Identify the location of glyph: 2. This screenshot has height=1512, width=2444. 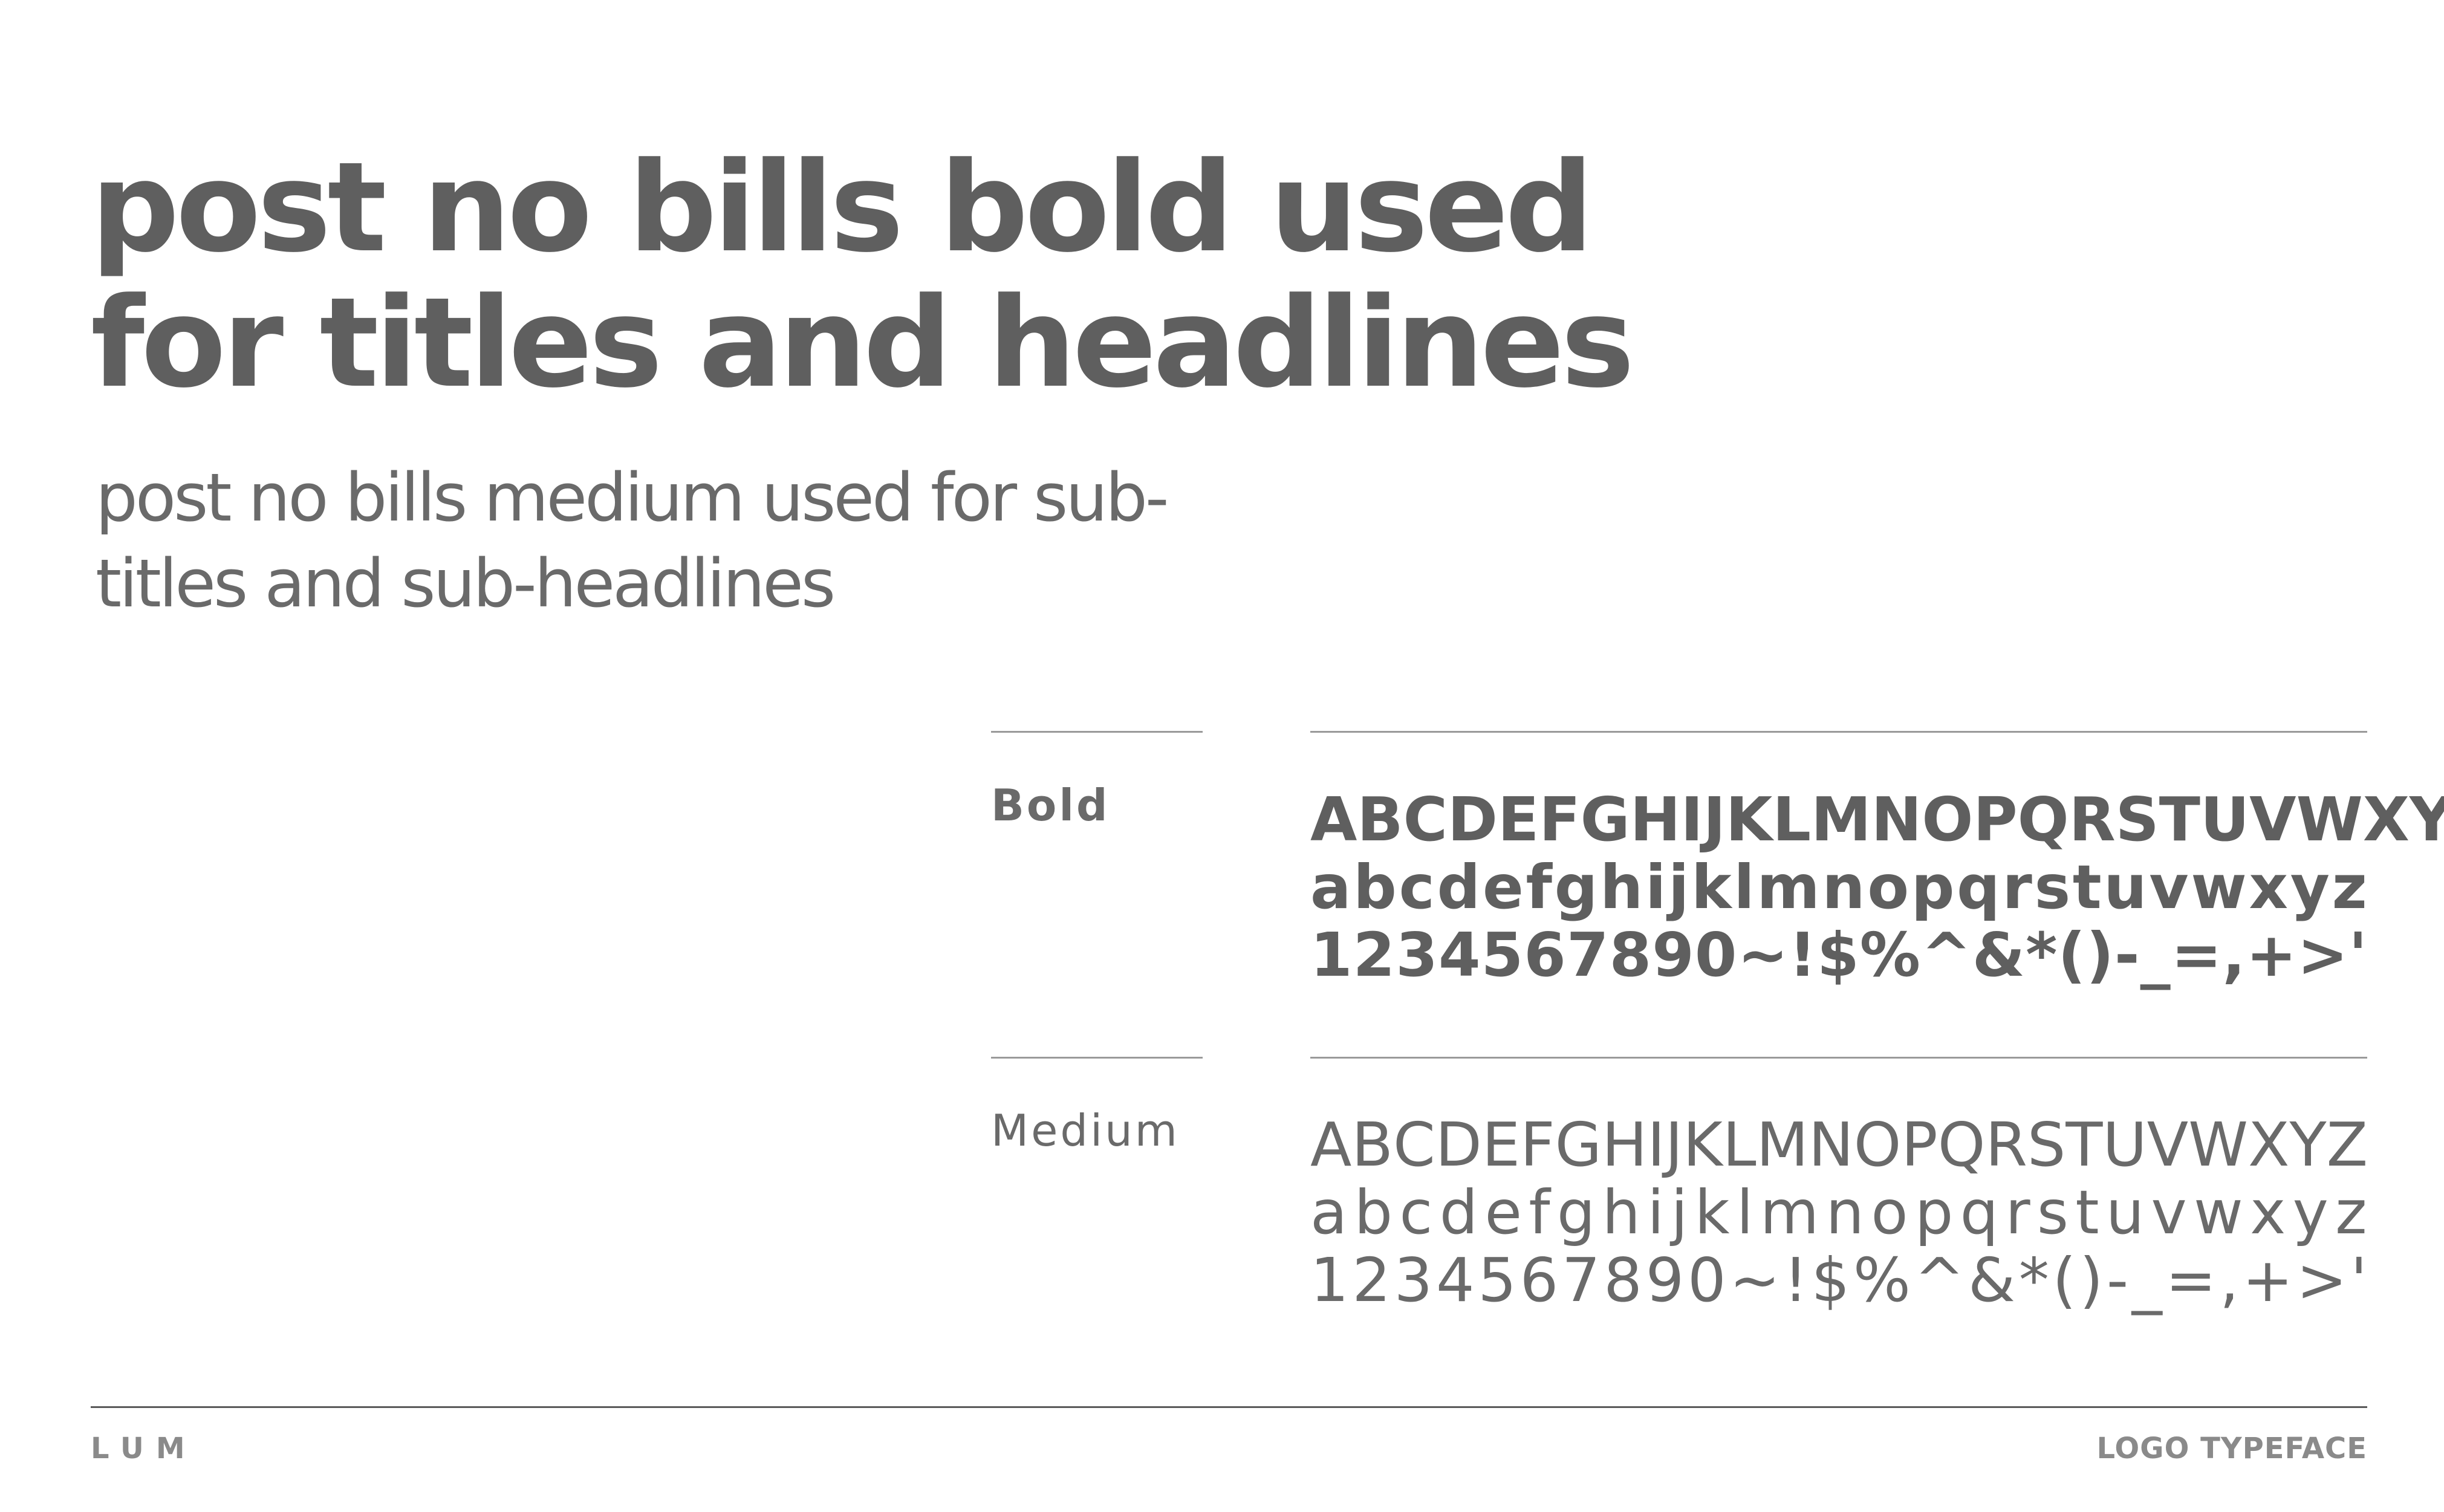
(1371, 1280).